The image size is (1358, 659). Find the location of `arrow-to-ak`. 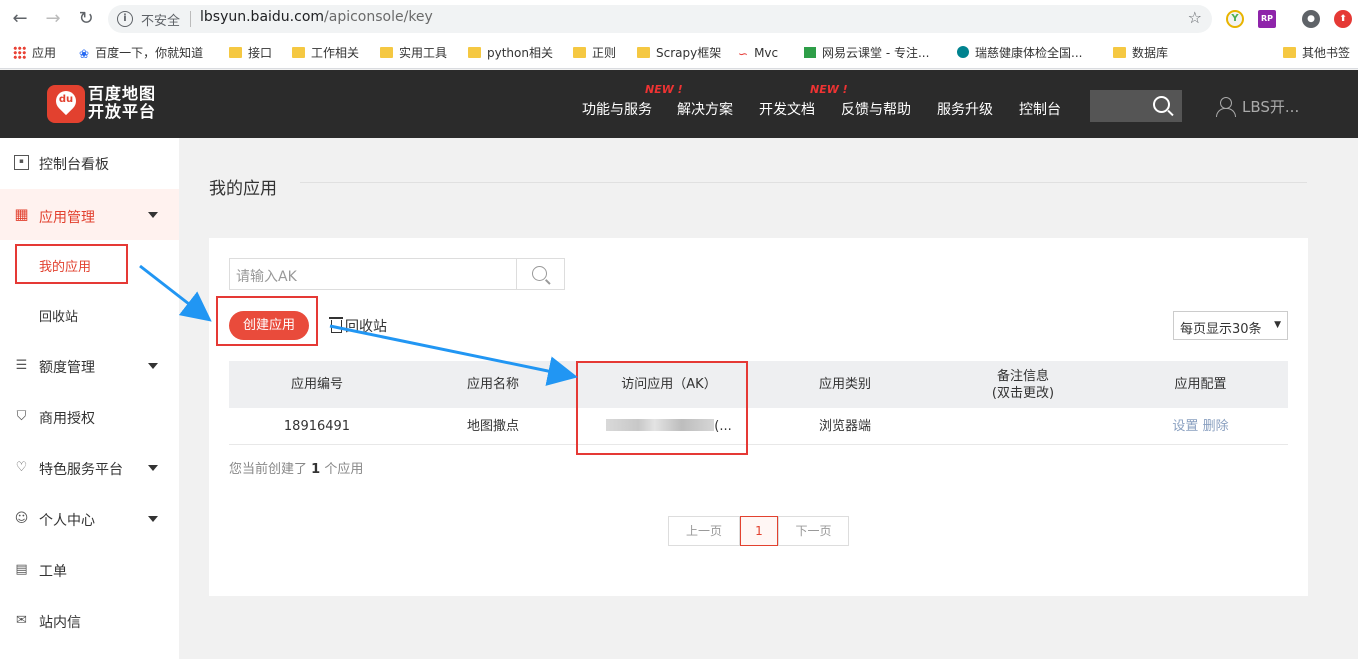

arrow-to-ak is located at coordinates (453, 355).